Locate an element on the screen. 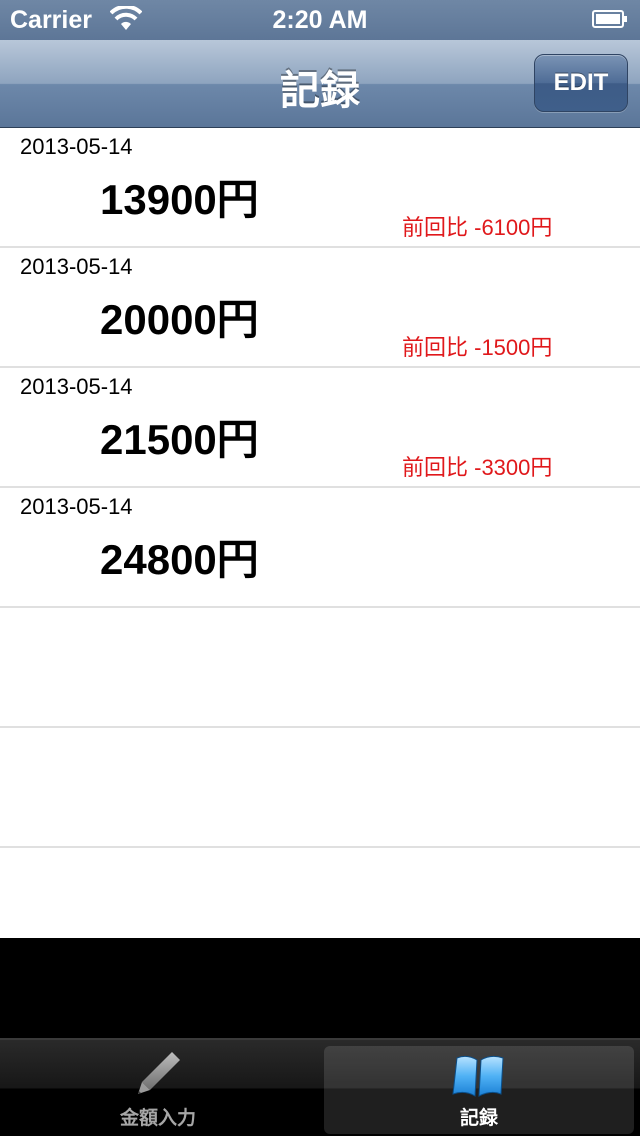 This screenshot has height=1136, width=640. status-time: 2:20 AM is located at coordinates (320, 20).